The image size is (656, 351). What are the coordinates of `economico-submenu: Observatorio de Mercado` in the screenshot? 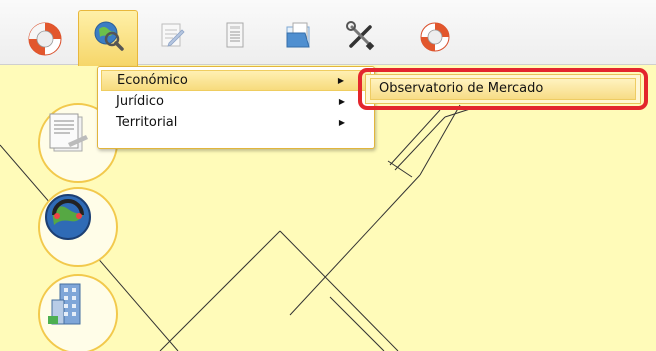 It's located at (503, 89).